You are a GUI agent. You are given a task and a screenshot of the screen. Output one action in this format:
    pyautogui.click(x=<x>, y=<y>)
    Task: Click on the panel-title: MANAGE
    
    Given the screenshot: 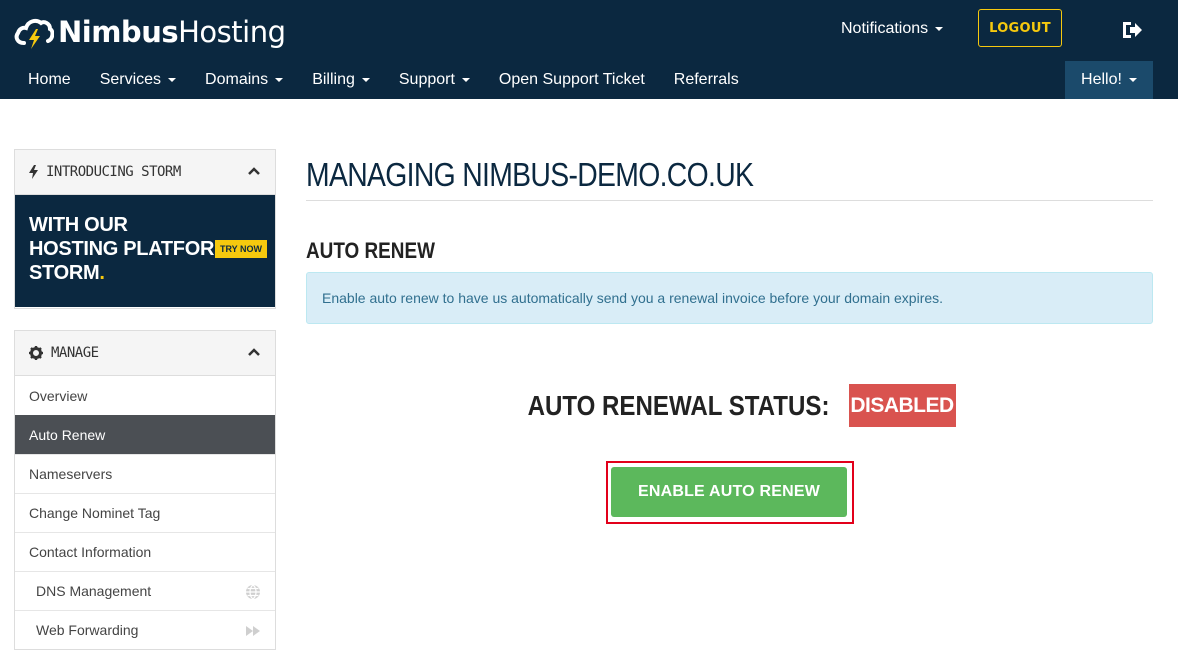 What is the action you would take?
    pyautogui.click(x=75, y=353)
    